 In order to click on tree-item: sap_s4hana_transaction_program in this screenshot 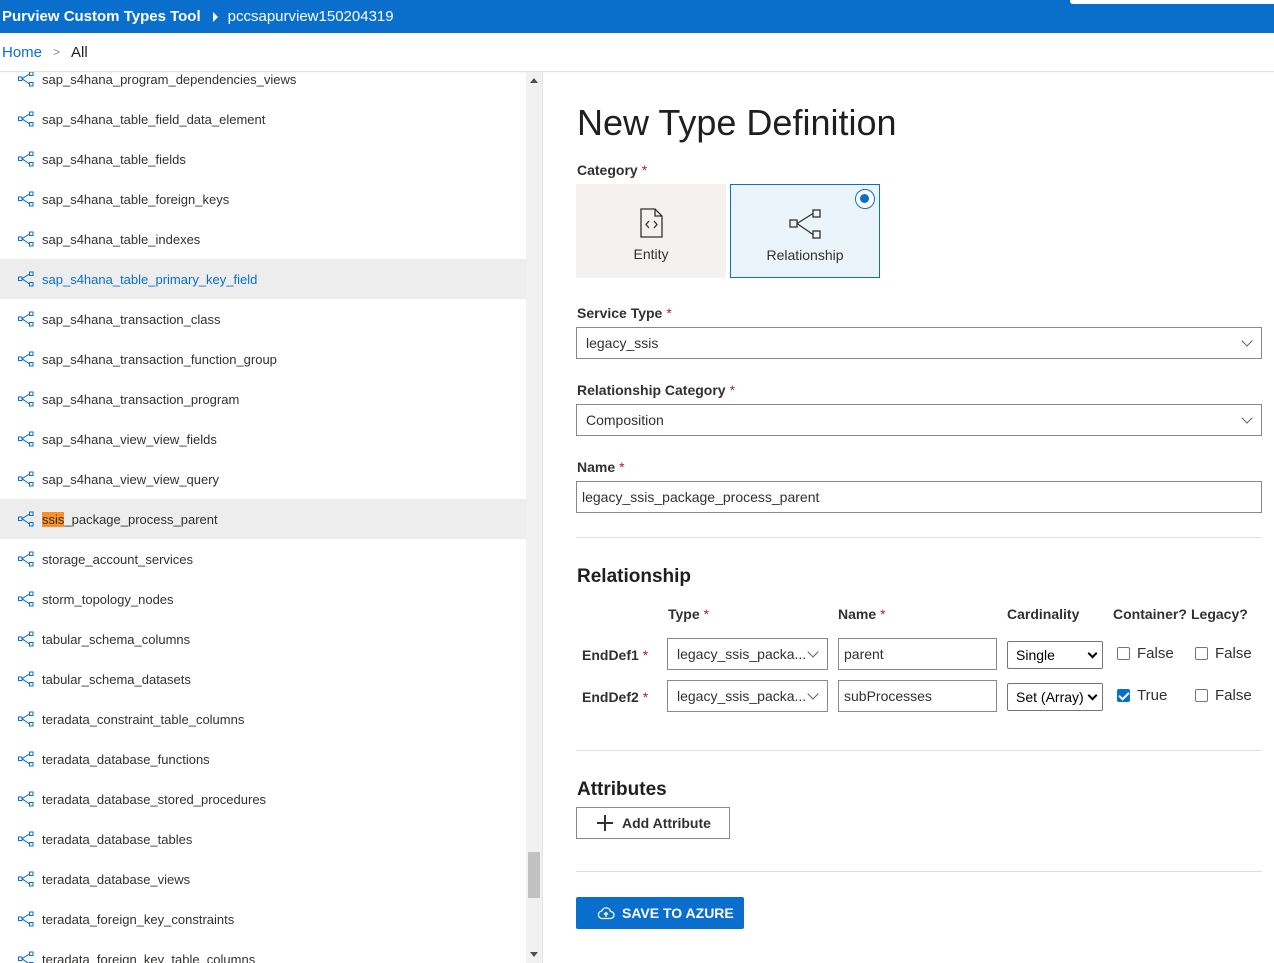, I will do `click(263, 399)`.